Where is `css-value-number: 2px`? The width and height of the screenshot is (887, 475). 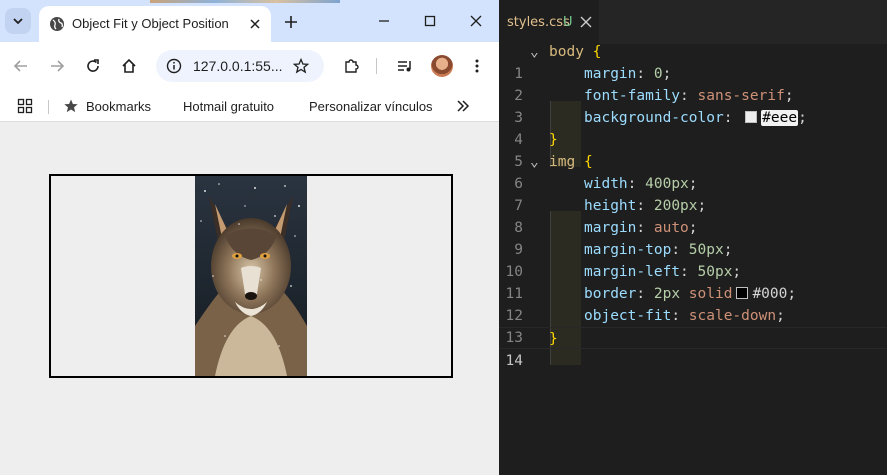 css-value-number: 2px is located at coordinates (667, 294).